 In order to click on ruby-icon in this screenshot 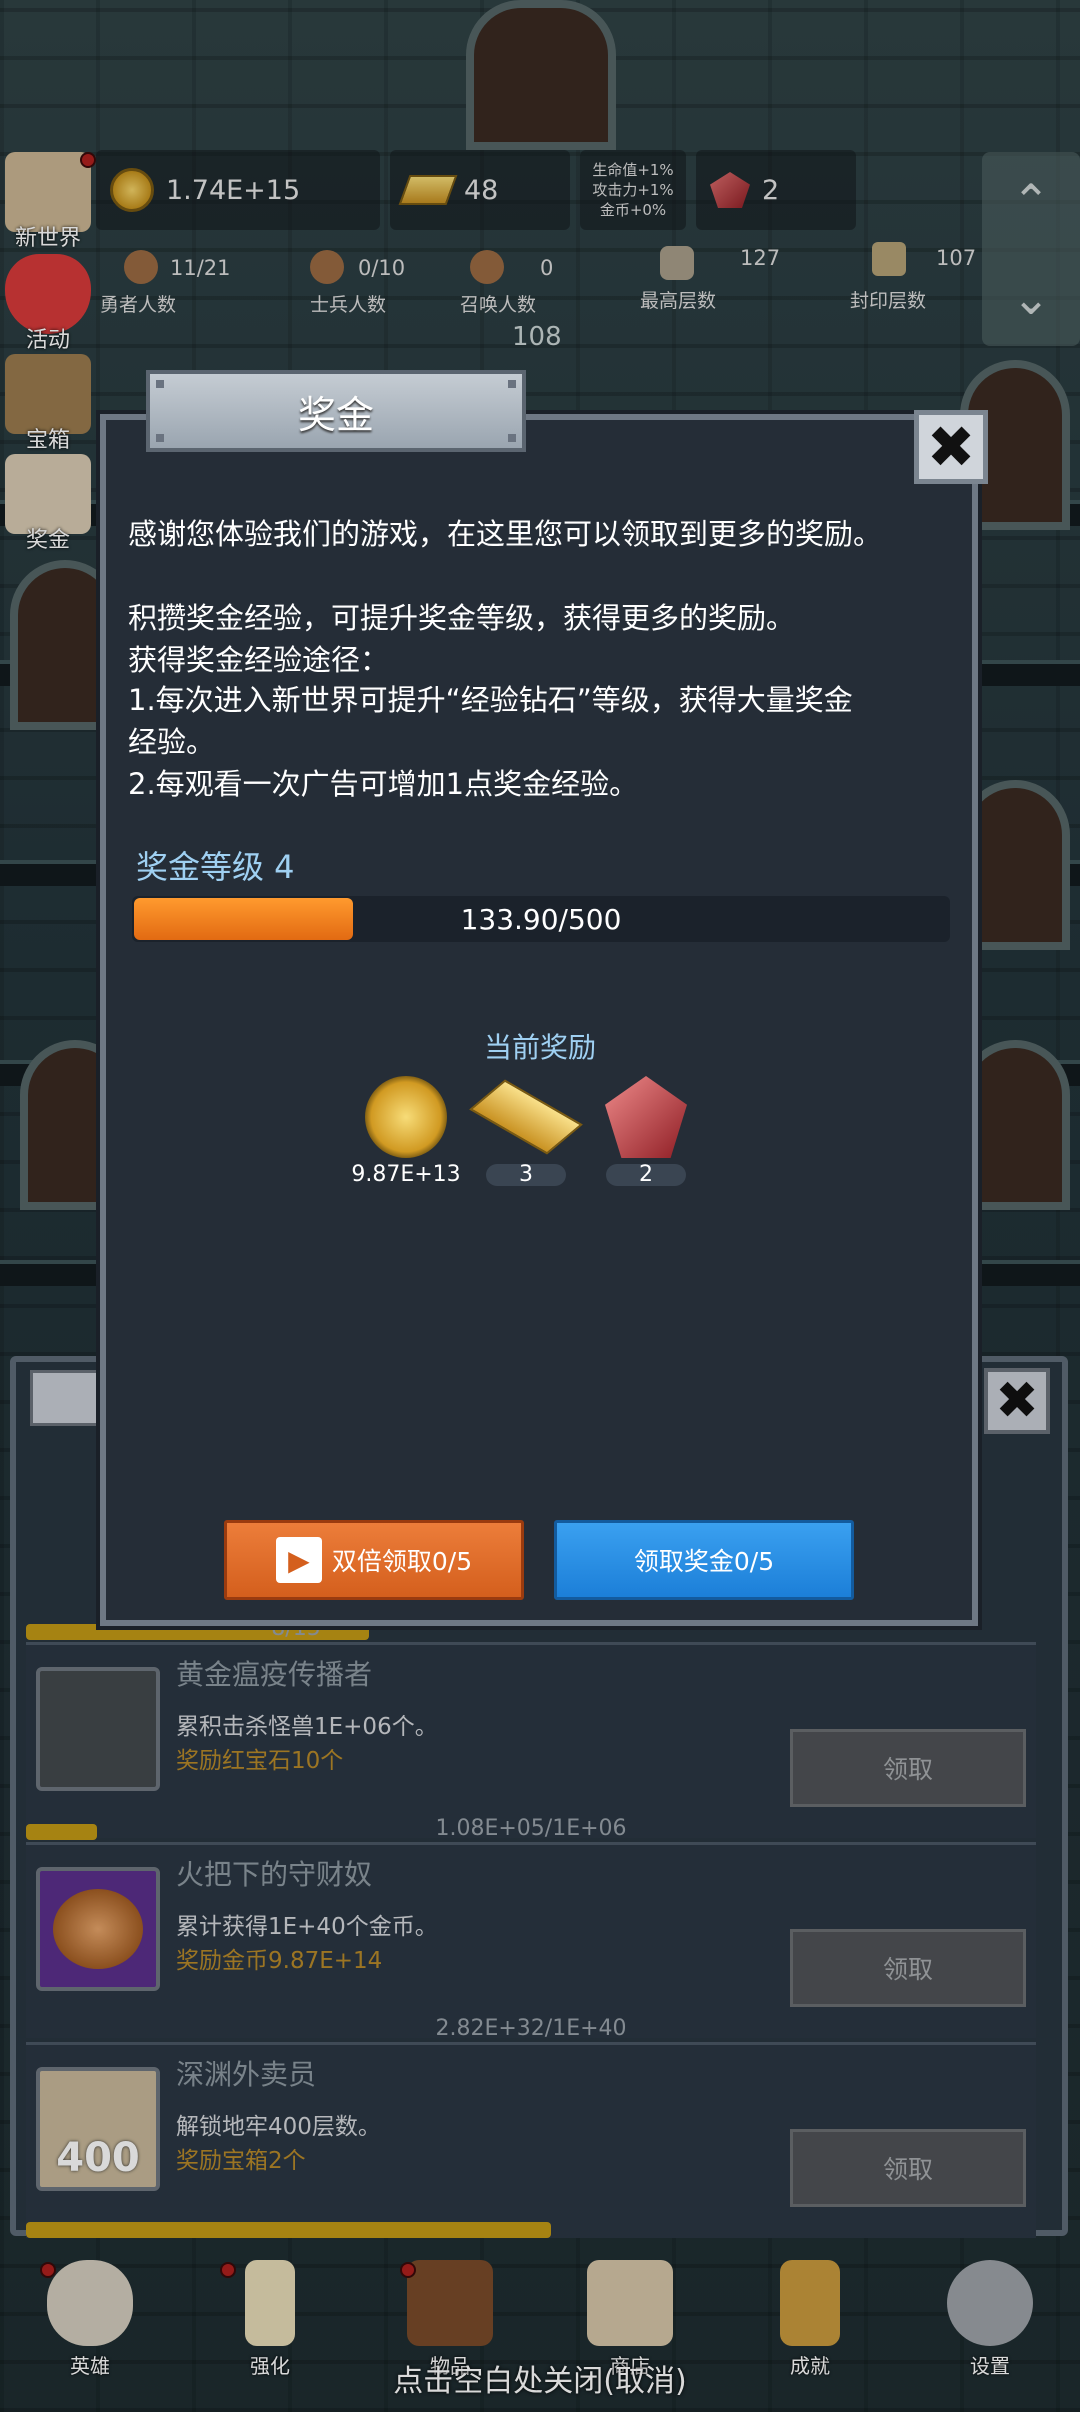, I will do `click(646, 1117)`.